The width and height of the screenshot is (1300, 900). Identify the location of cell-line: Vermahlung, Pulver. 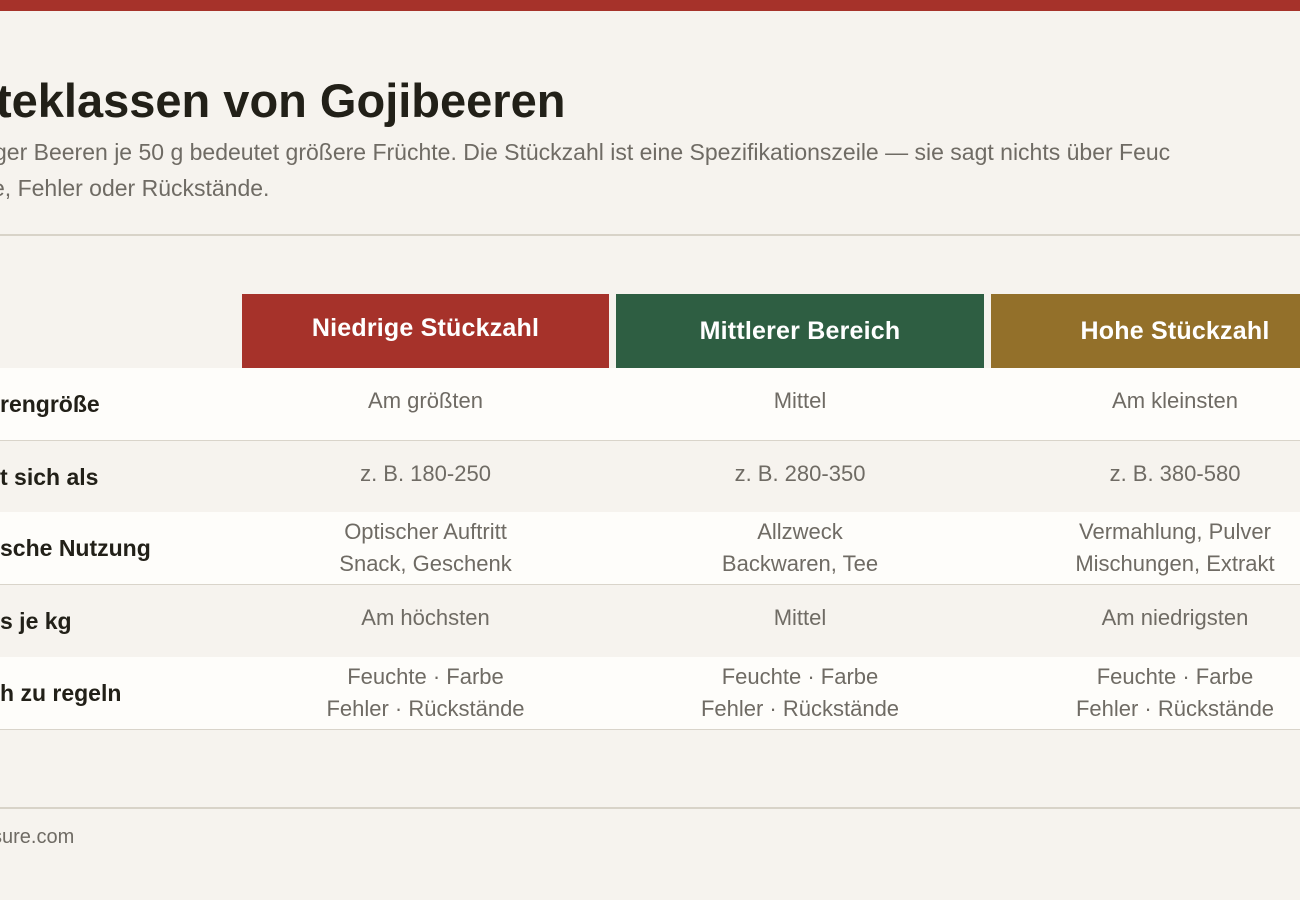
(1175, 531).